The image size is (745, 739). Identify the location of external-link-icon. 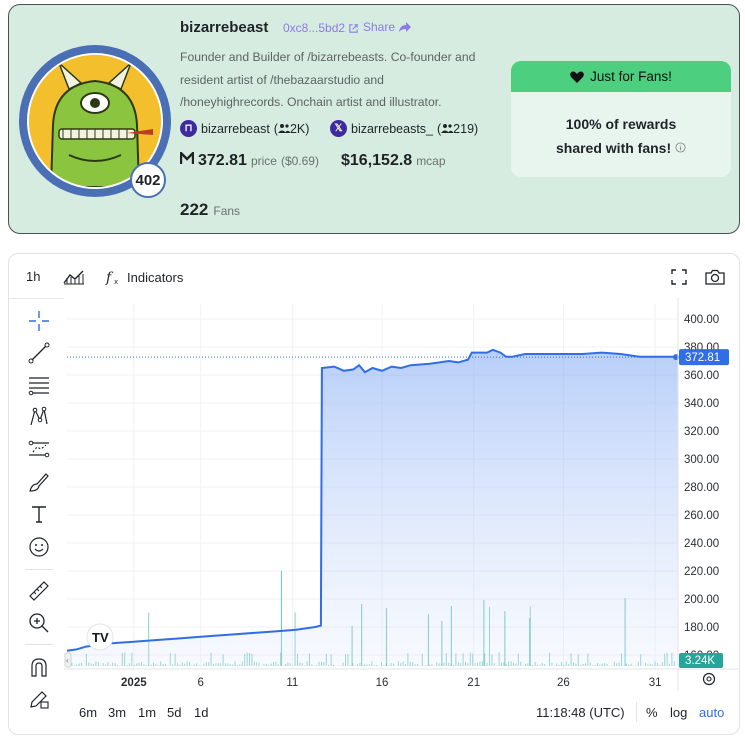
(353, 28).